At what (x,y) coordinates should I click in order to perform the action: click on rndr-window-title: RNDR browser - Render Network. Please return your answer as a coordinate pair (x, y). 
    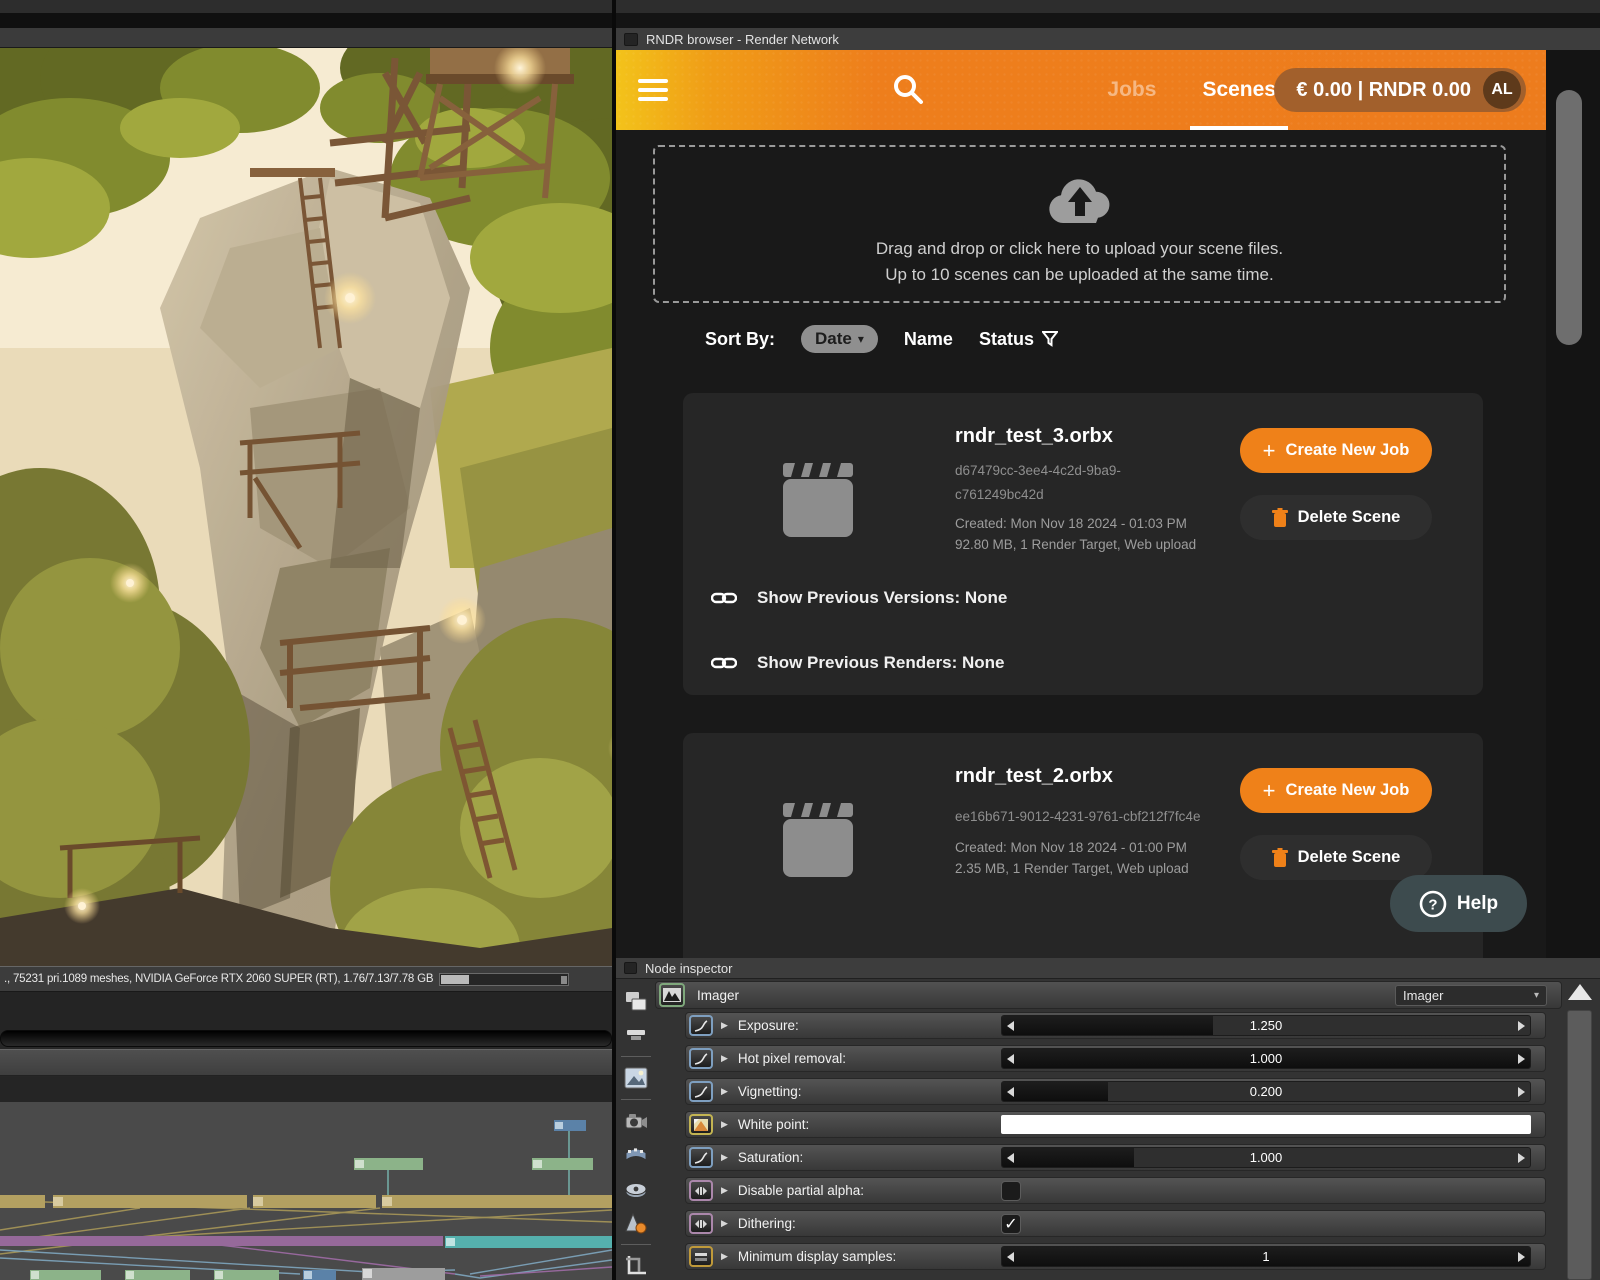
    Looking at the image, I should click on (742, 39).